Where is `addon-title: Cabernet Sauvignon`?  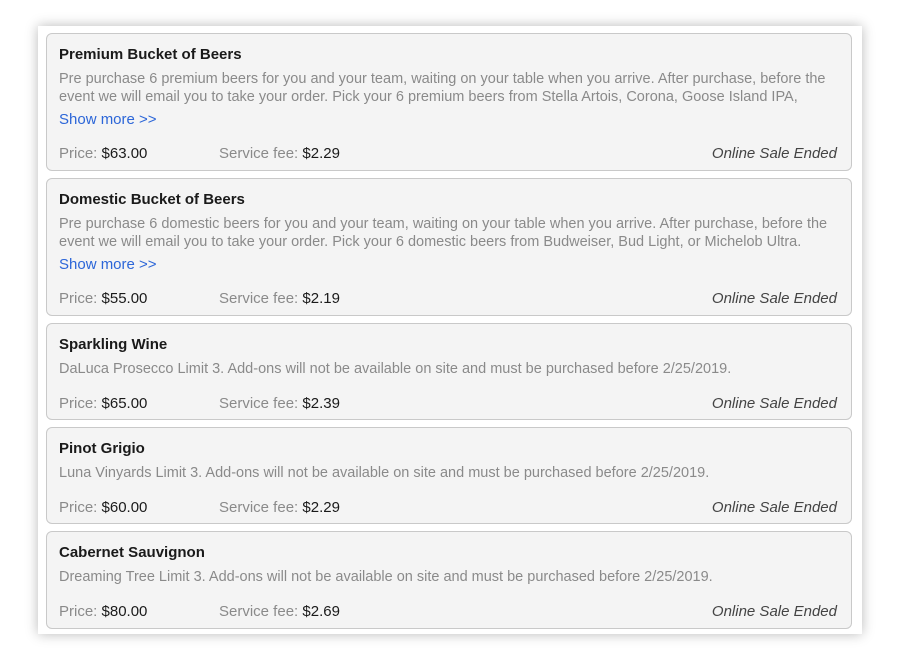
addon-title: Cabernet Sauvignon is located at coordinates (132, 552).